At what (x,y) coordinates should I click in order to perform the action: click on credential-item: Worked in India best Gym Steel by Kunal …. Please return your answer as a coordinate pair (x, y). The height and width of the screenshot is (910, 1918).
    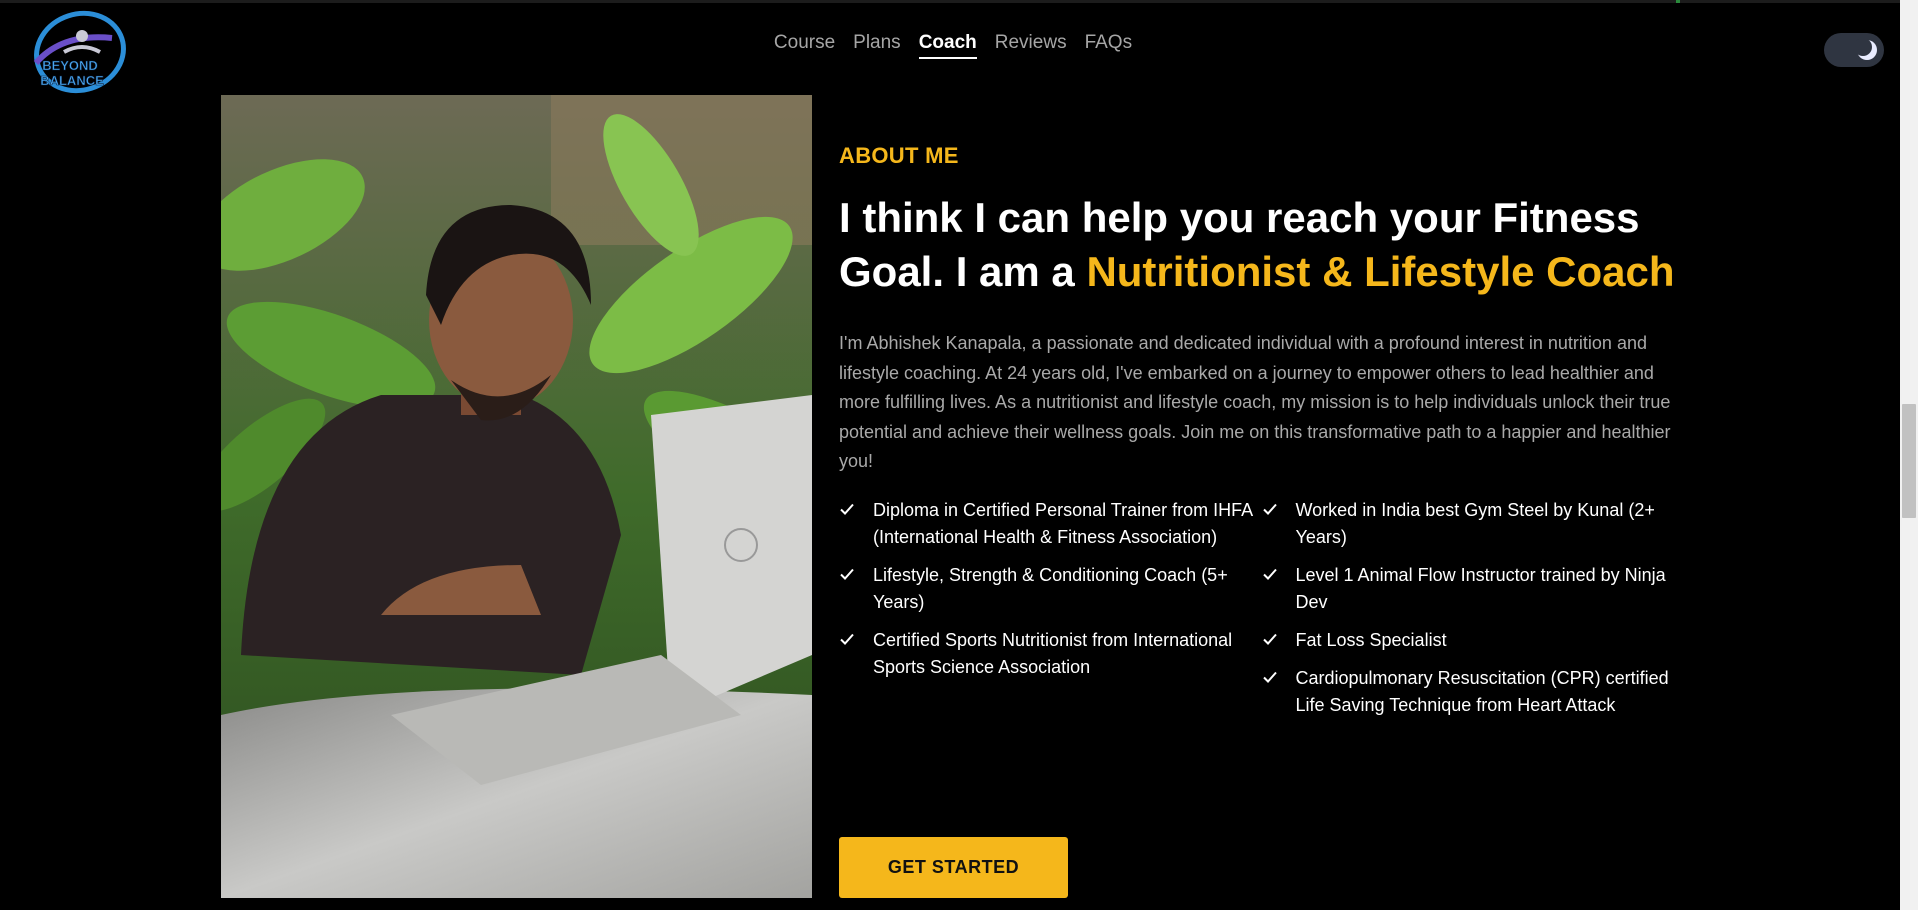
    Looking at the image, I should click on (1473, 524).